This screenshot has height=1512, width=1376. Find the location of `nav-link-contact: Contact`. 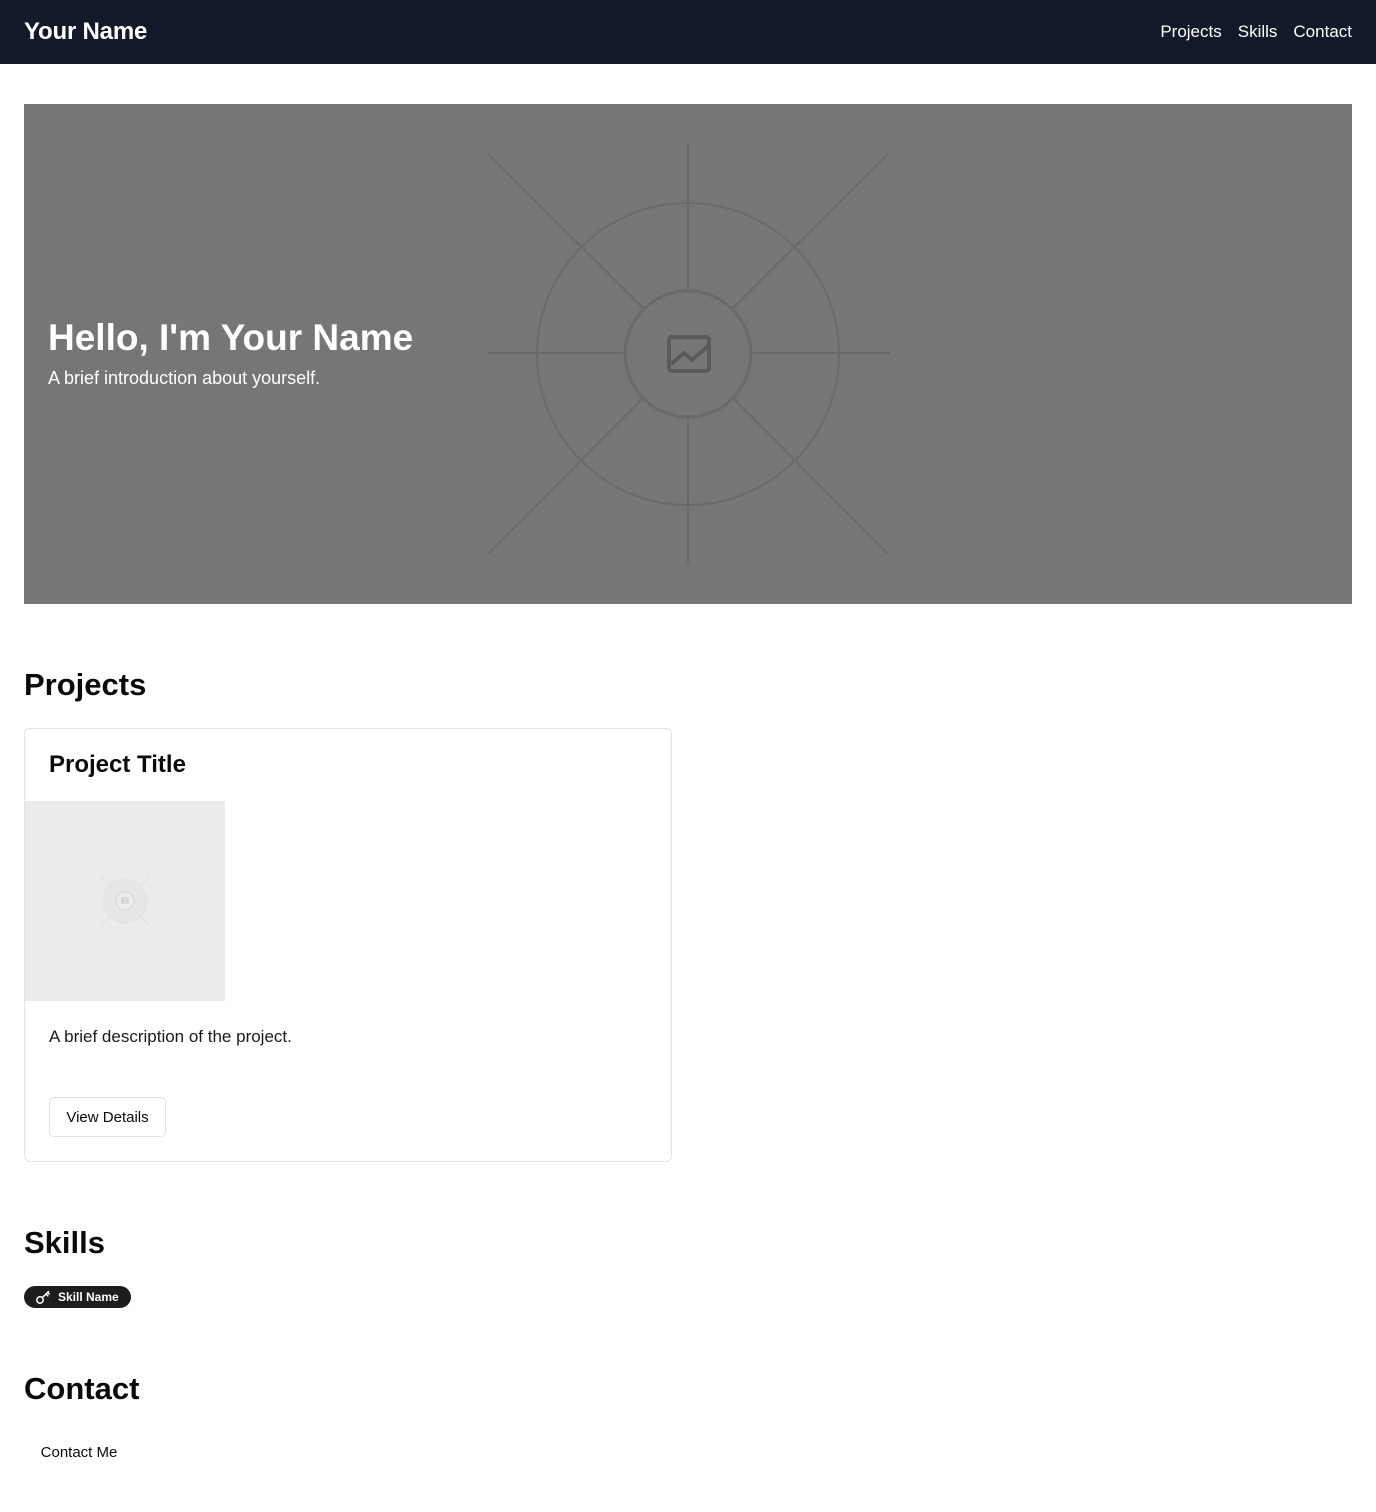

nav-link-contact: Contact is located at coordinates (1322, 32).